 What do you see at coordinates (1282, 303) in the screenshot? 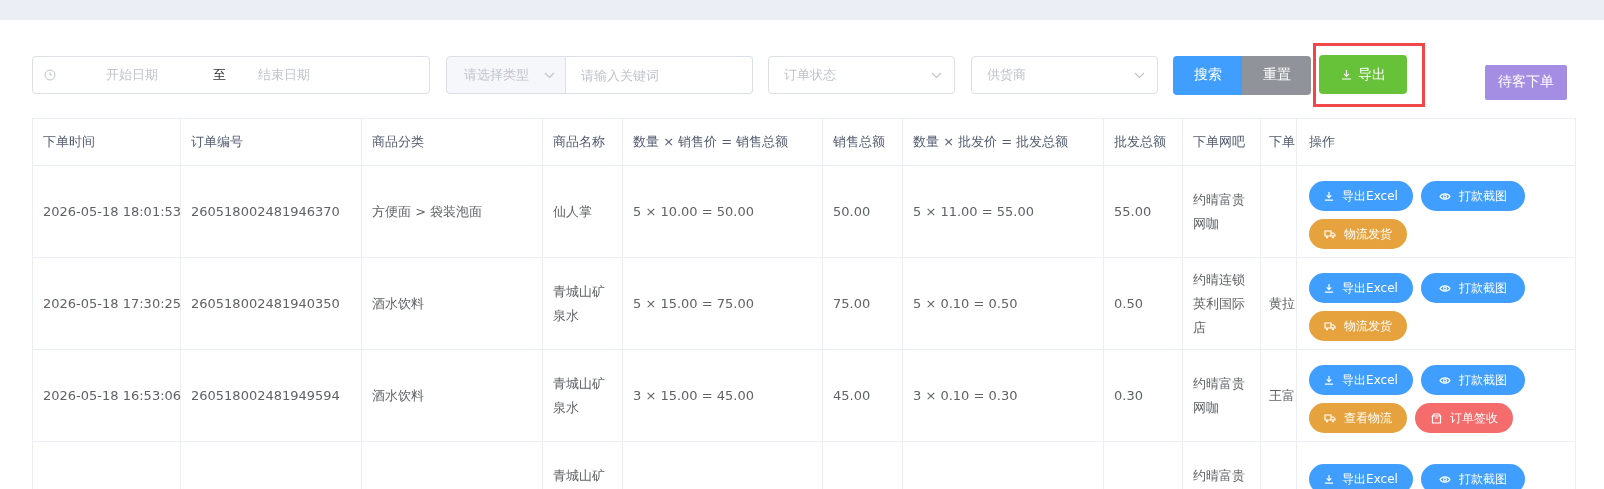
I see `table-cell: 黄拉` at bounding box center [1282, 303].